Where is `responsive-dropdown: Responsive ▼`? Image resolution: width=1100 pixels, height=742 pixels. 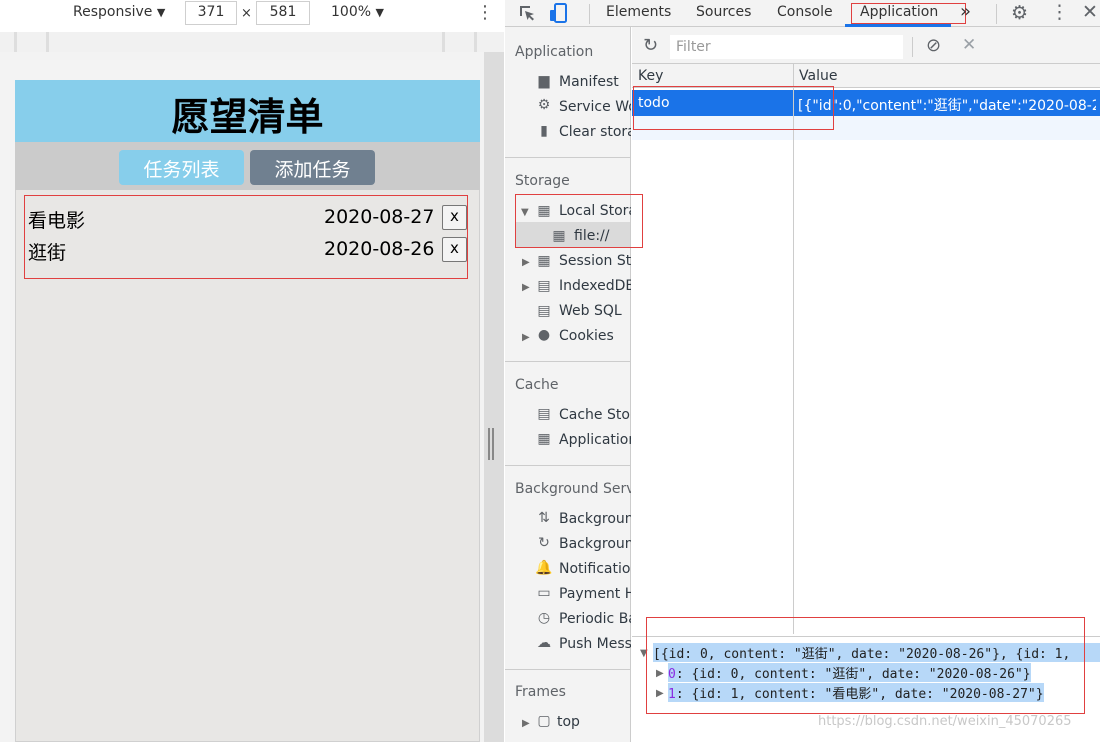 responsive-dropdown: Responsive ▼ is located at coordinates (119, 12).